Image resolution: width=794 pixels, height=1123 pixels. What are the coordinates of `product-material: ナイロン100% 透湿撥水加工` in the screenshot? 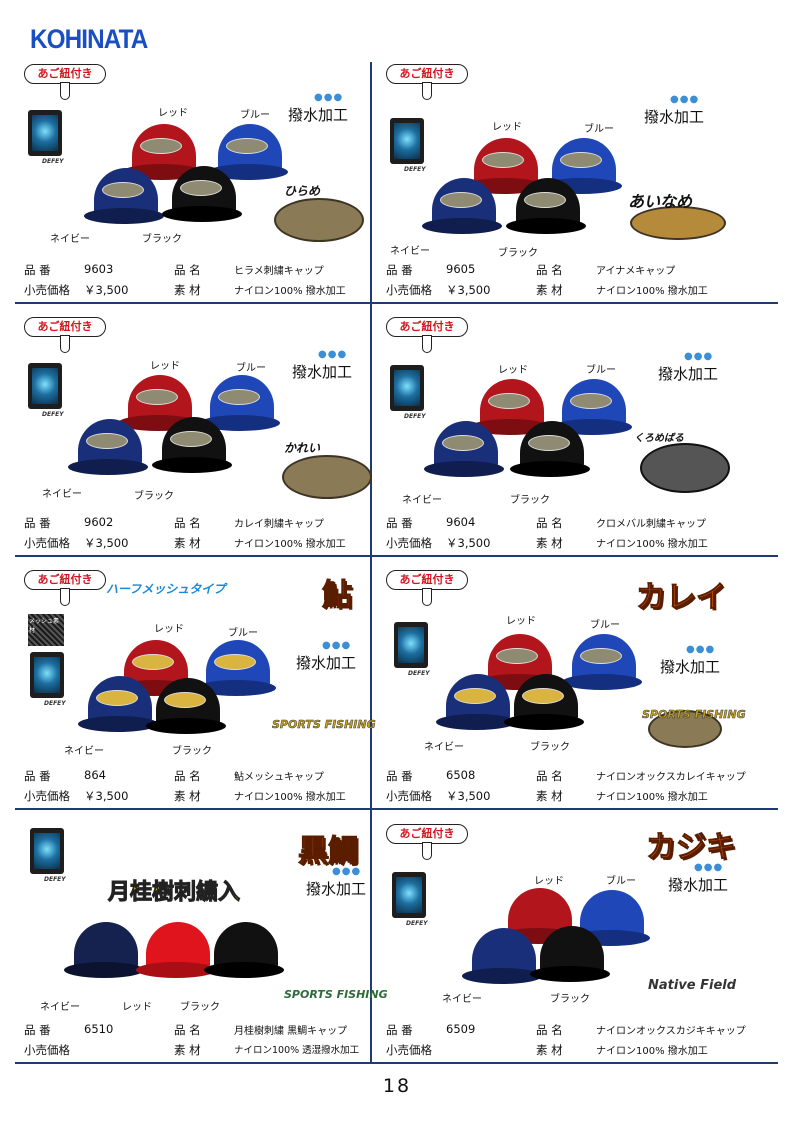 It's located at (297, 1050).